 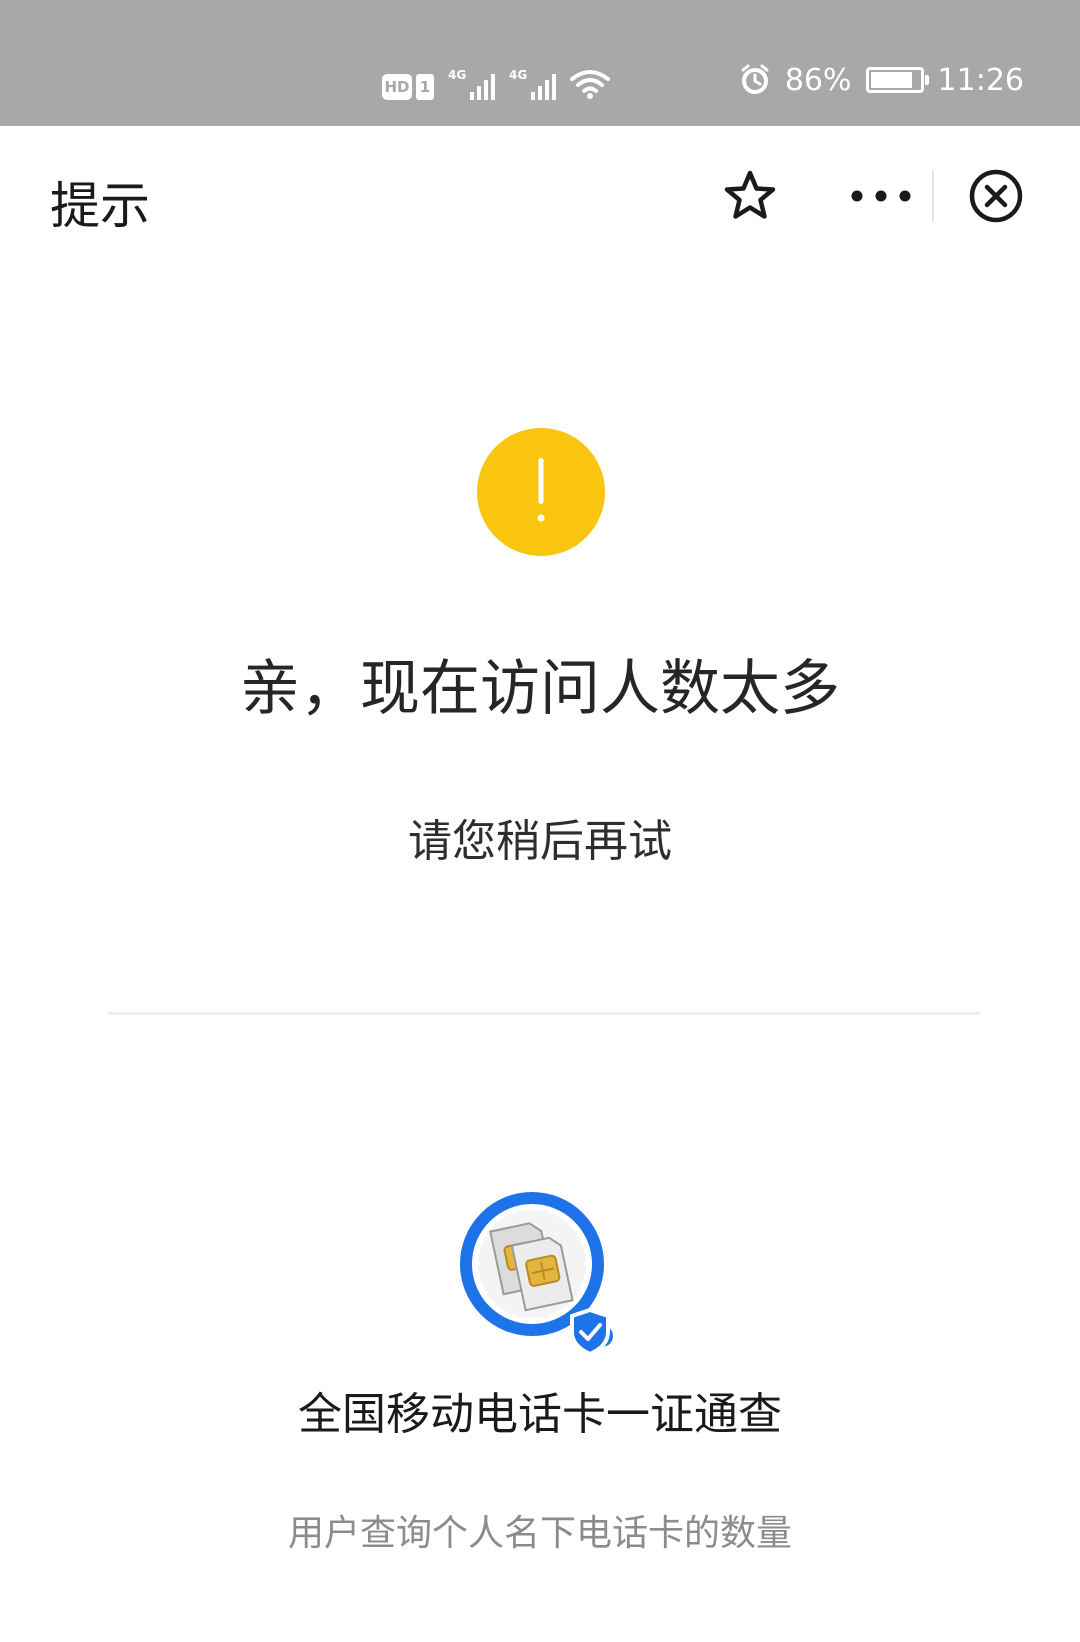 What do you see at coordinates (425, 87) in the screenshot?
I see `sim-icon: 1` at bounding box center [425, 87].